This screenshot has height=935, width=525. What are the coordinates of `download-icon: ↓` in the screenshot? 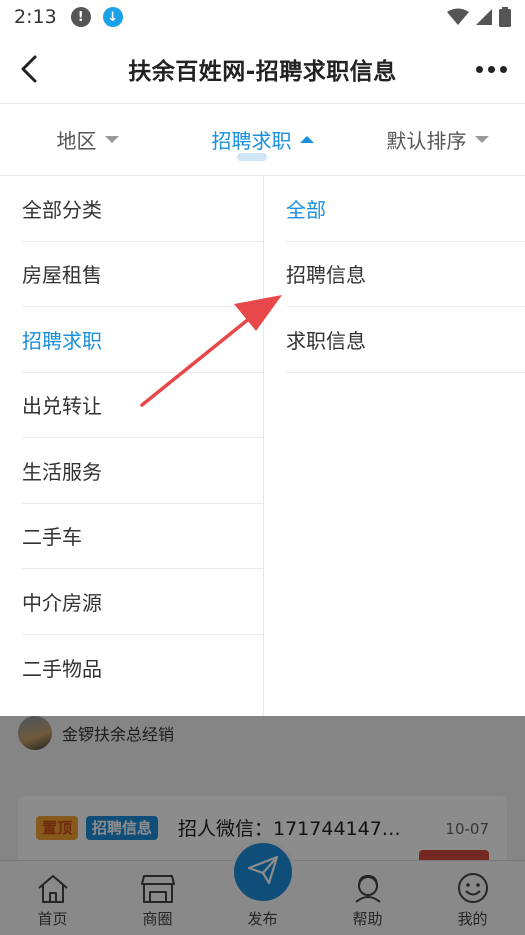 It's located at (112, 17).